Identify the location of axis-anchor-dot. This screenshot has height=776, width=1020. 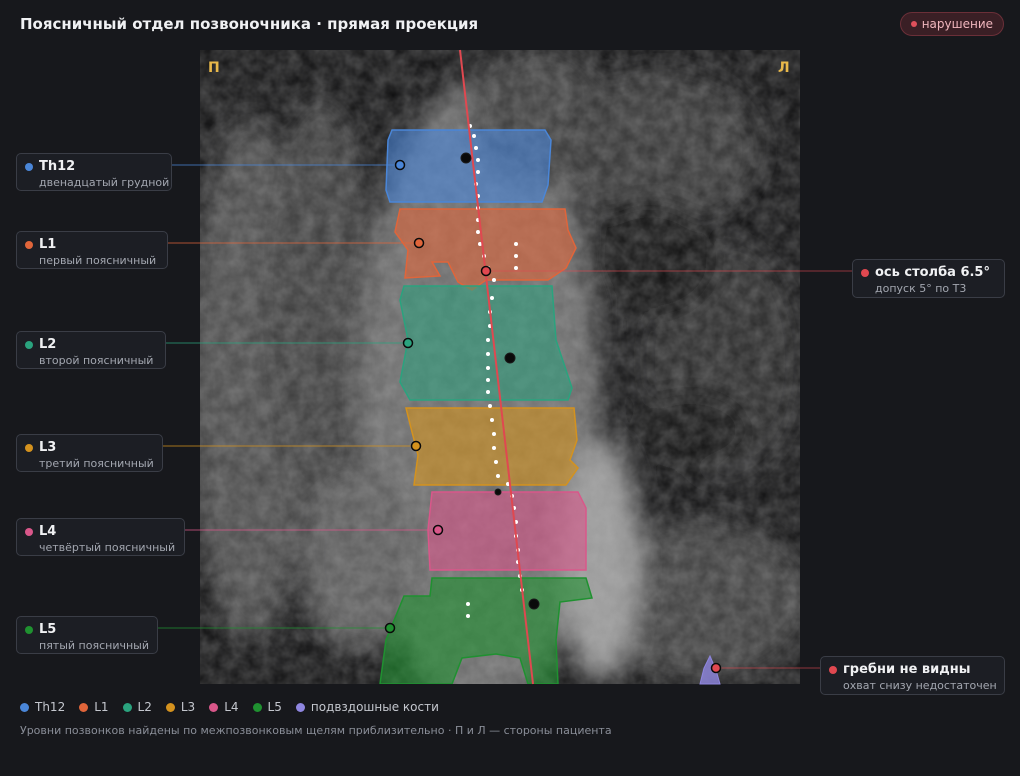
(486, 271).